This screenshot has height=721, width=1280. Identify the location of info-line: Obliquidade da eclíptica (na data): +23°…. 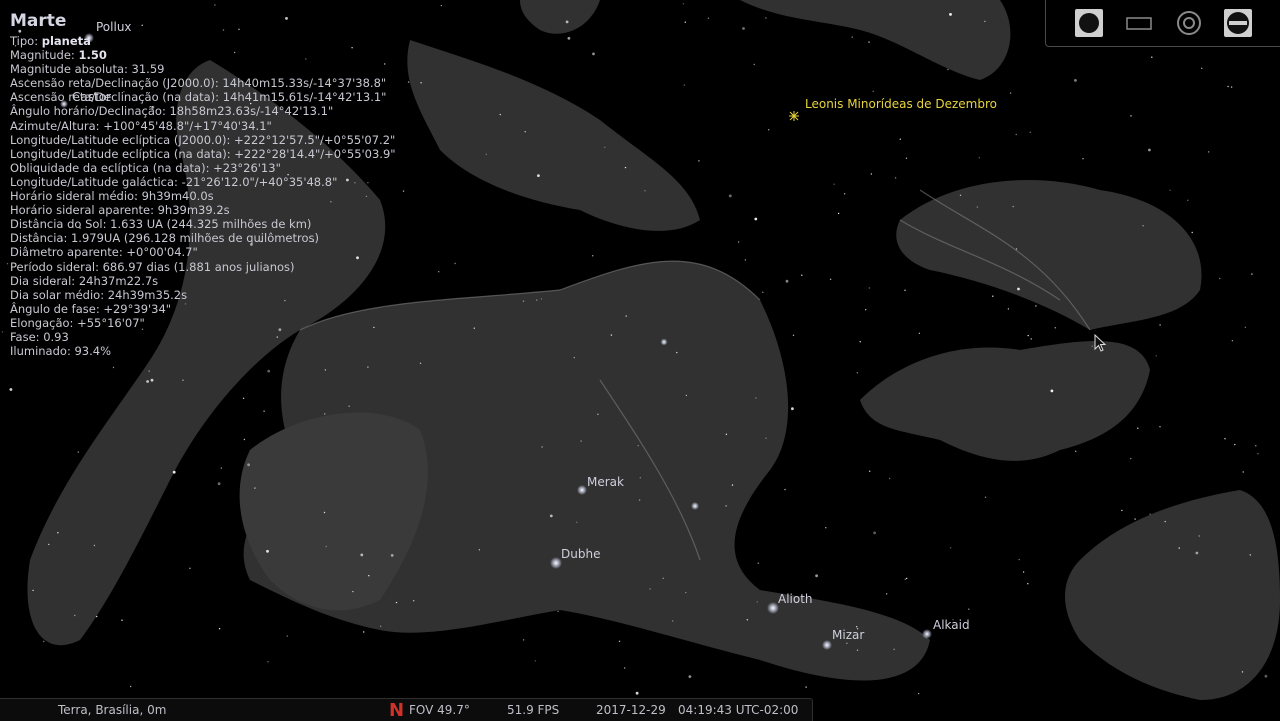
(145, 167).